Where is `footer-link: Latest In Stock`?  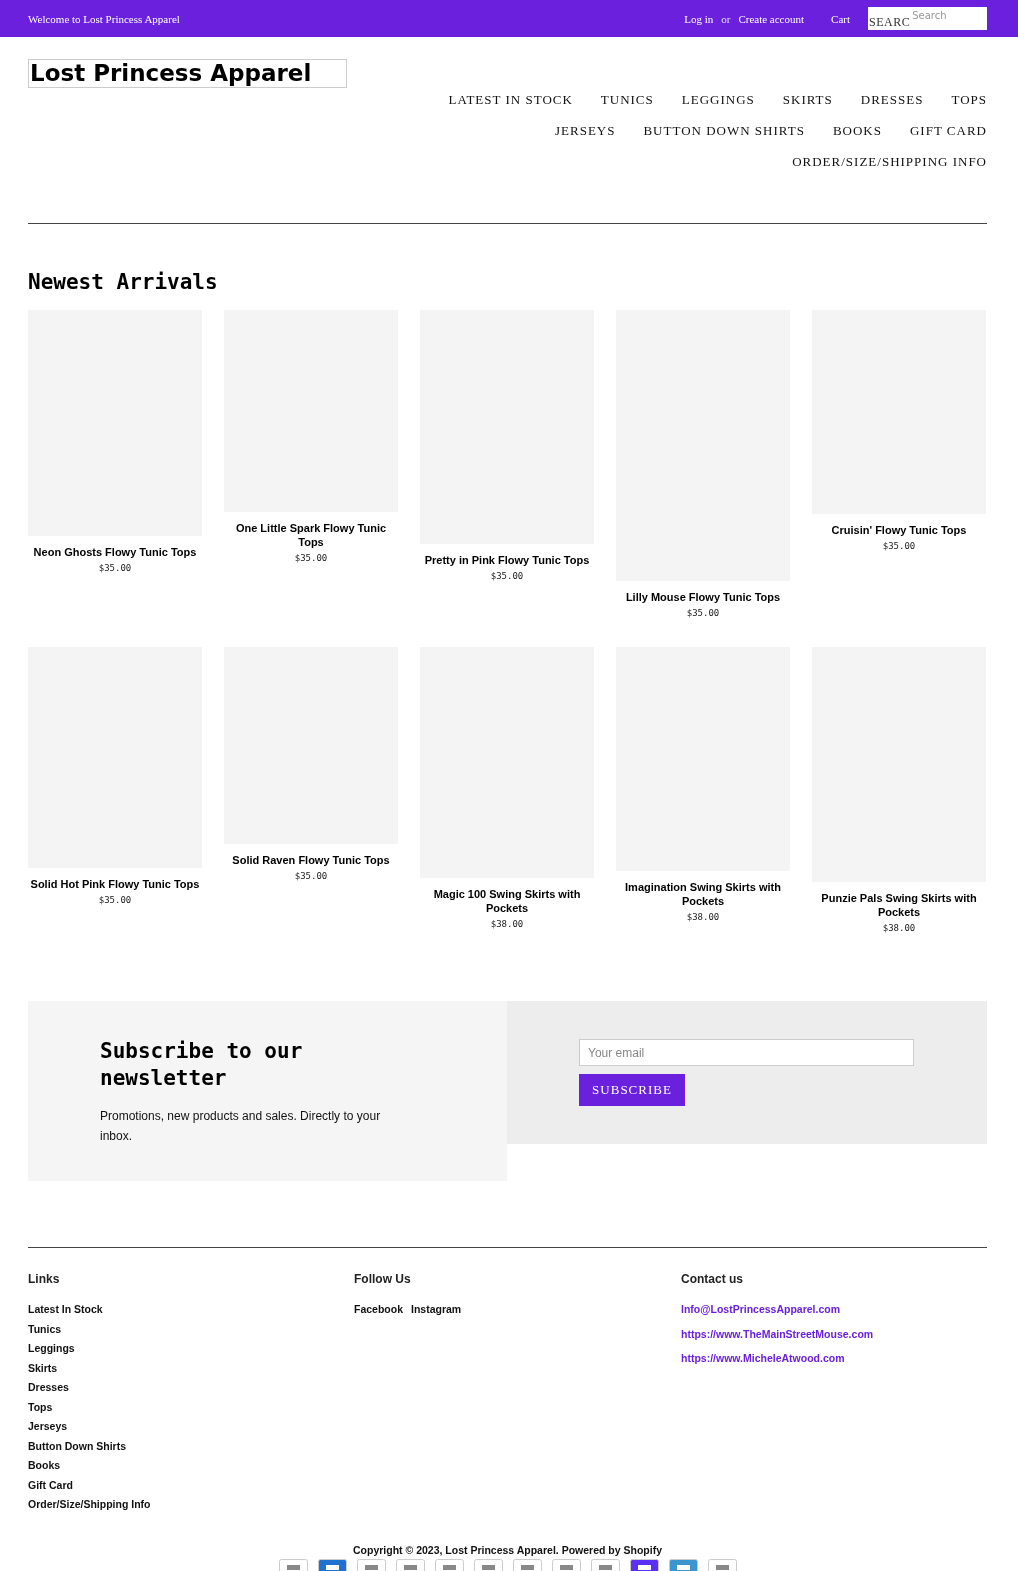
footer-link: Latest In Stock is located at coordinates (191, 1309).